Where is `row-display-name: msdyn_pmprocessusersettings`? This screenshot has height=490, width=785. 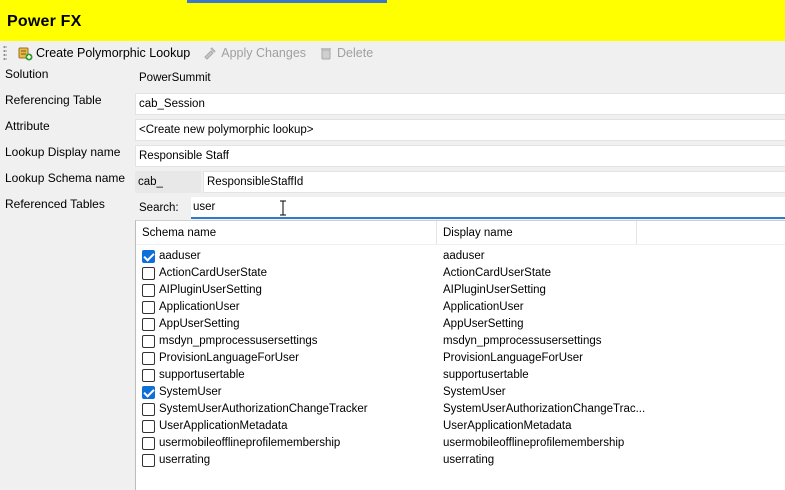 row-display-name: msdyn_pmprocessusersettings is located at coordinates (522, 341).